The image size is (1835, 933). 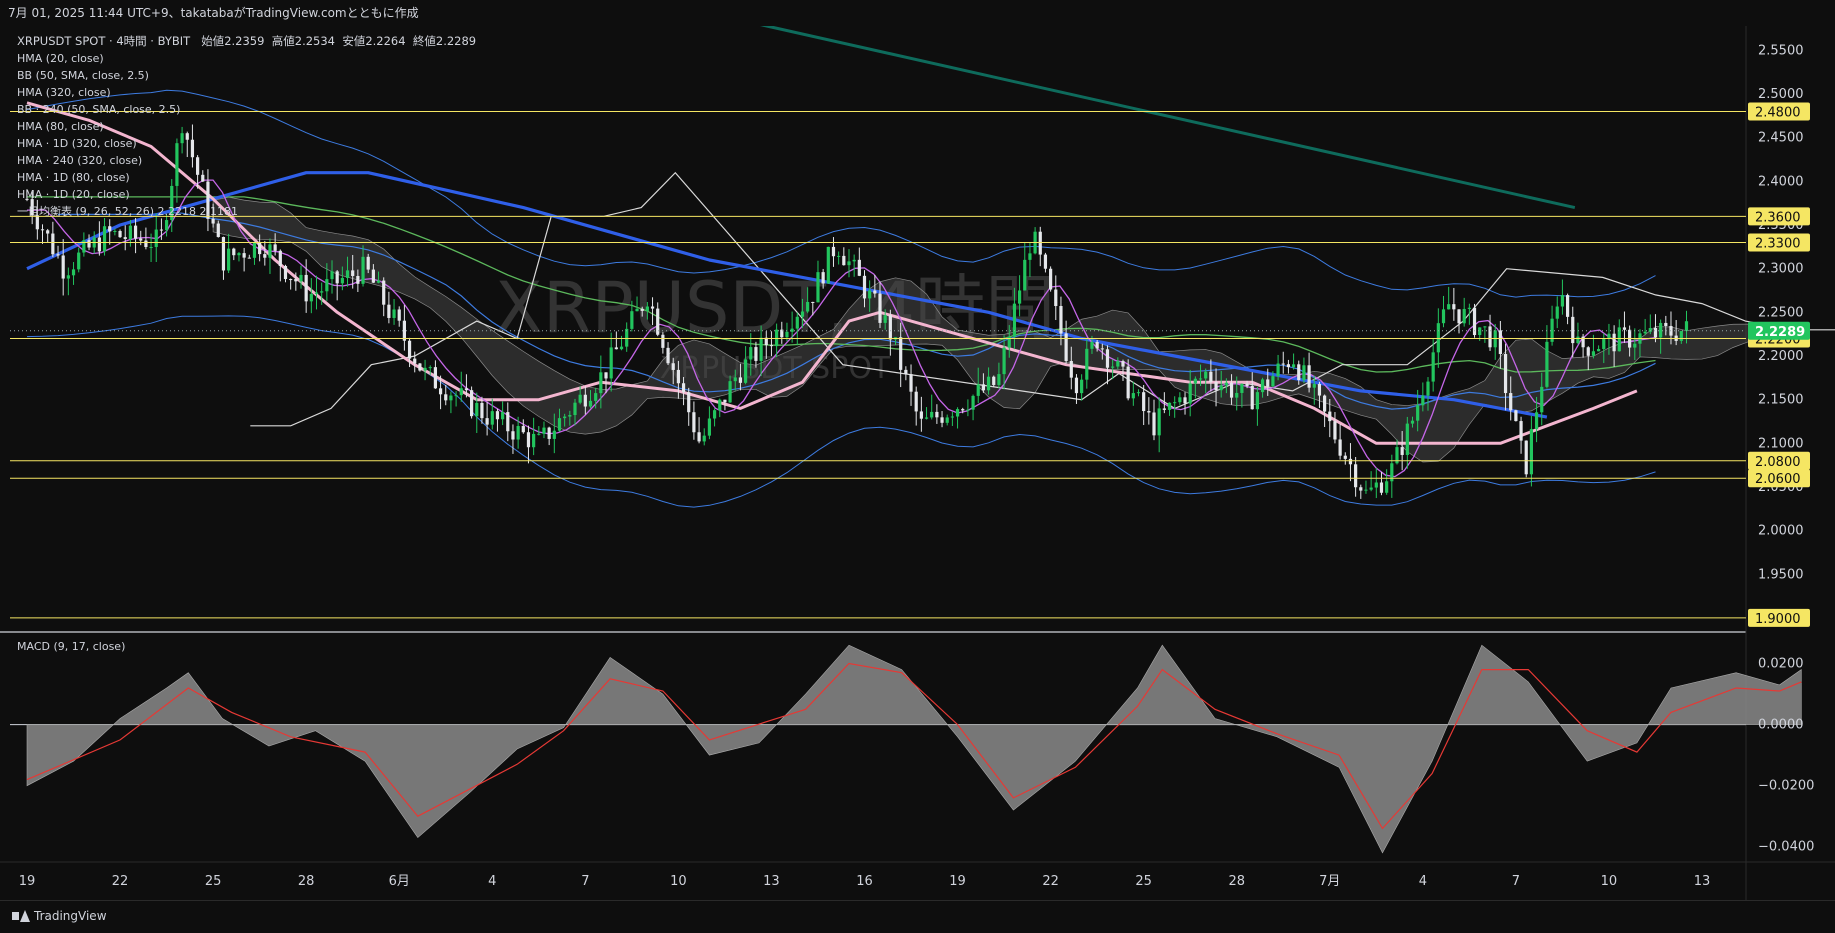 What do you see at coordinates (246, 177) in the screenshot?
I see `legend-indicator: HMA · 1D (80, close)` at bounding box center [246, 177].